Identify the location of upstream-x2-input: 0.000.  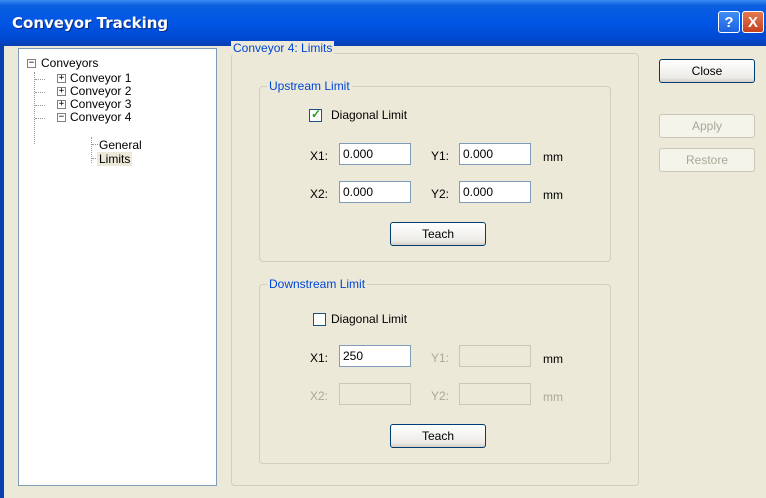
(375, 192).